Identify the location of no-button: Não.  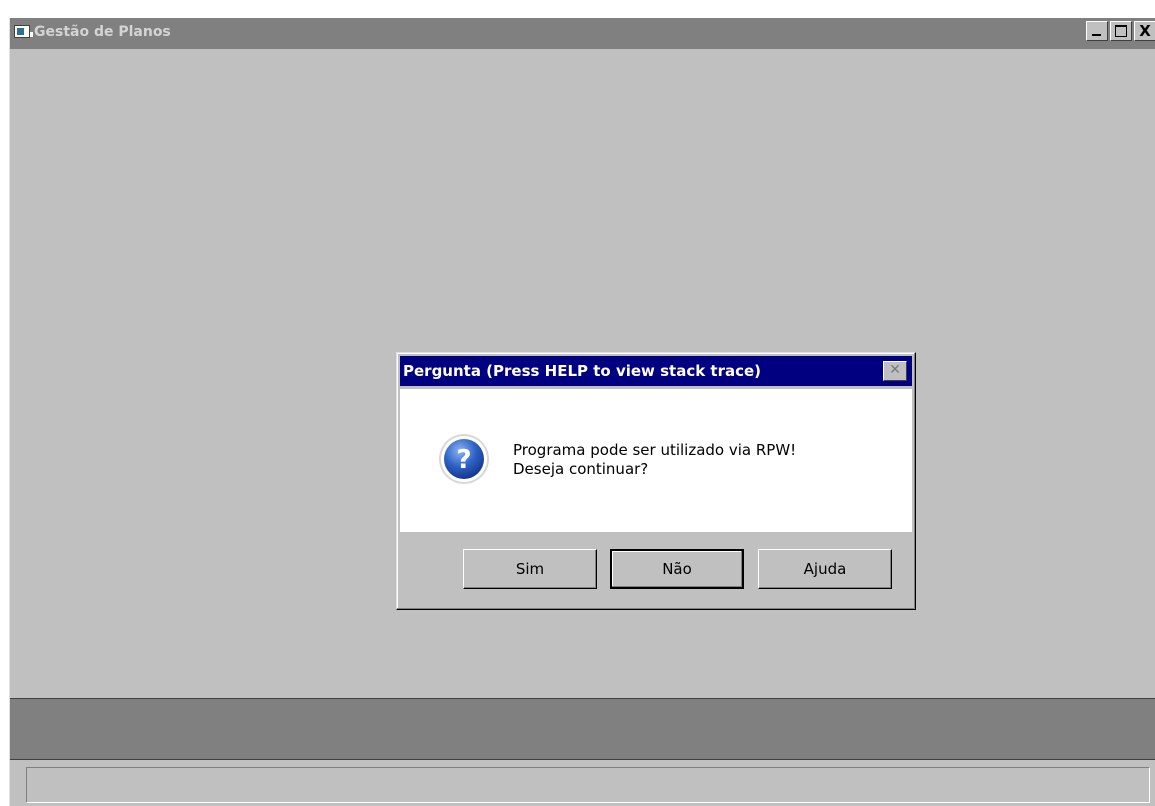
(677, 569).